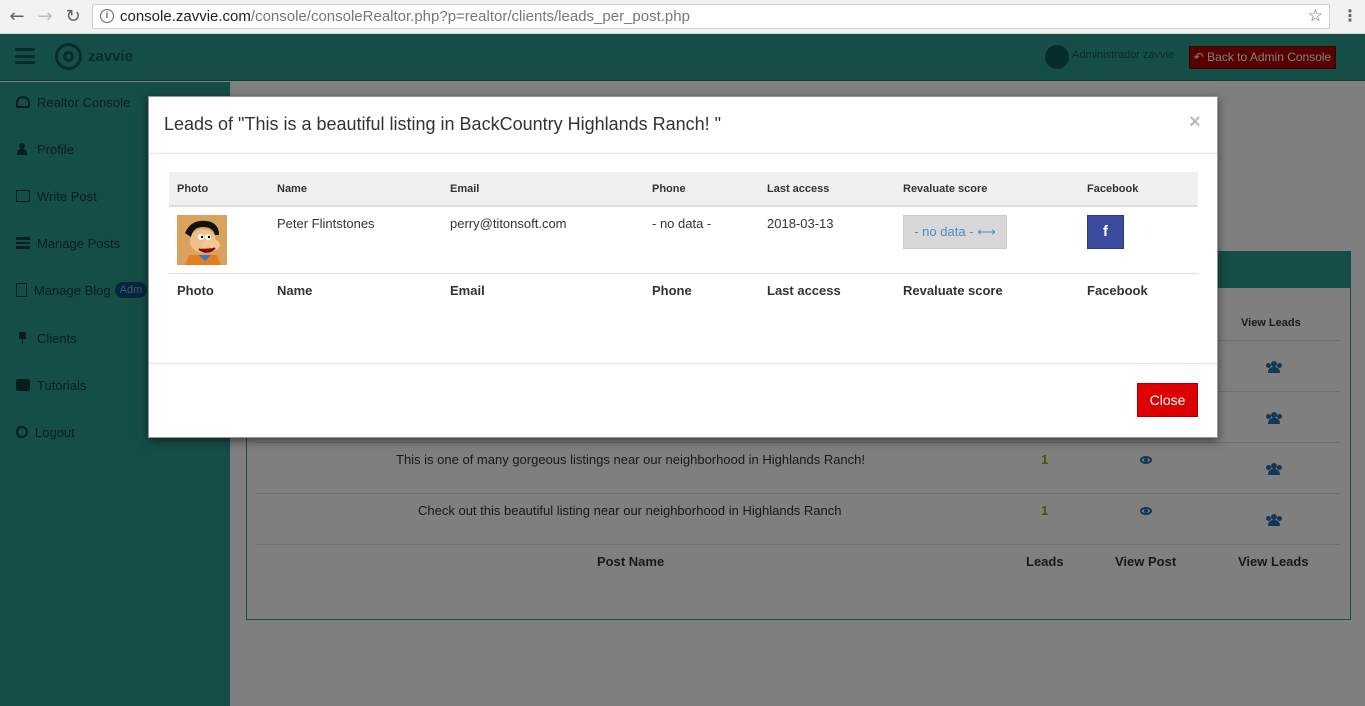 The width and height of the screenshot is (1365, 706). I want to click on column-header-name: Name, so click(292, 189).